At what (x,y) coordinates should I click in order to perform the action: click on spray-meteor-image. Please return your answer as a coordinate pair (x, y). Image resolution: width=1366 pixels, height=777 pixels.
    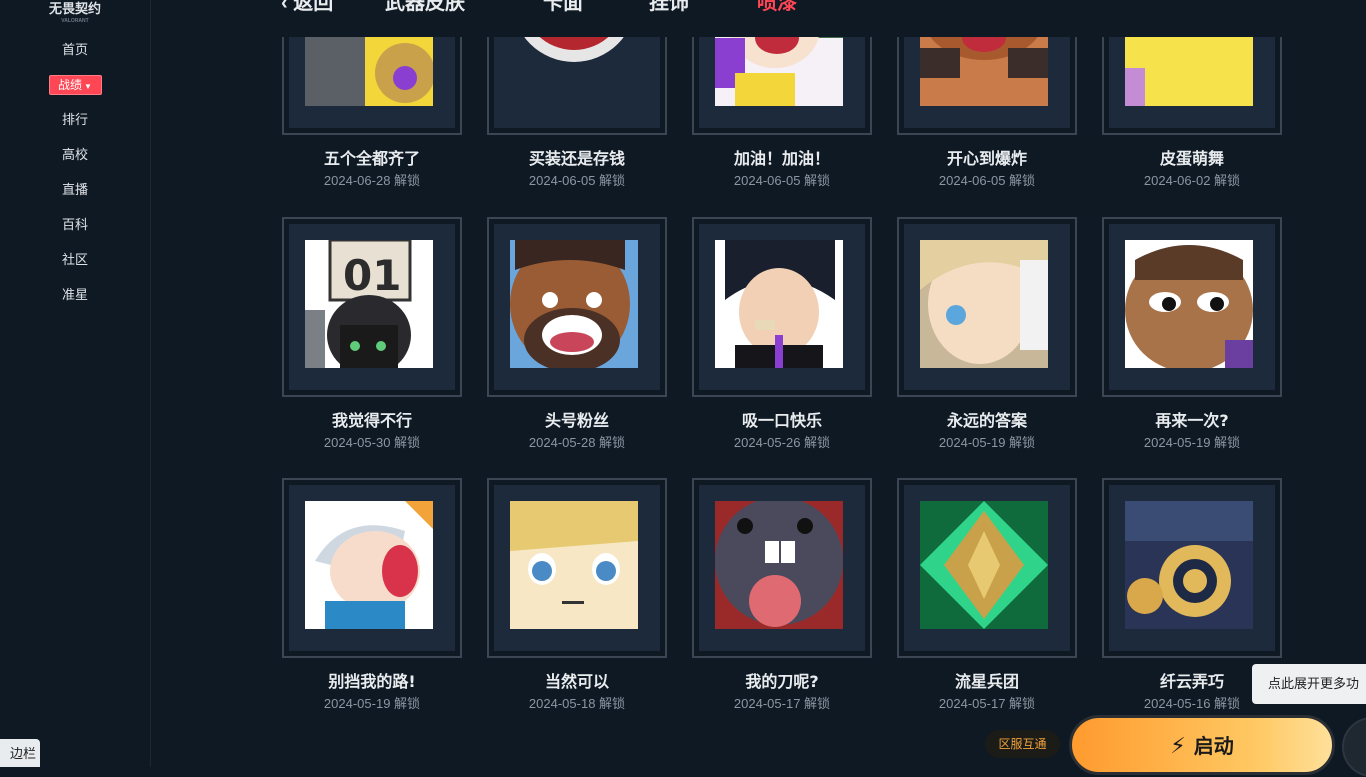
    Looking at the image, I should click on (984, 565).